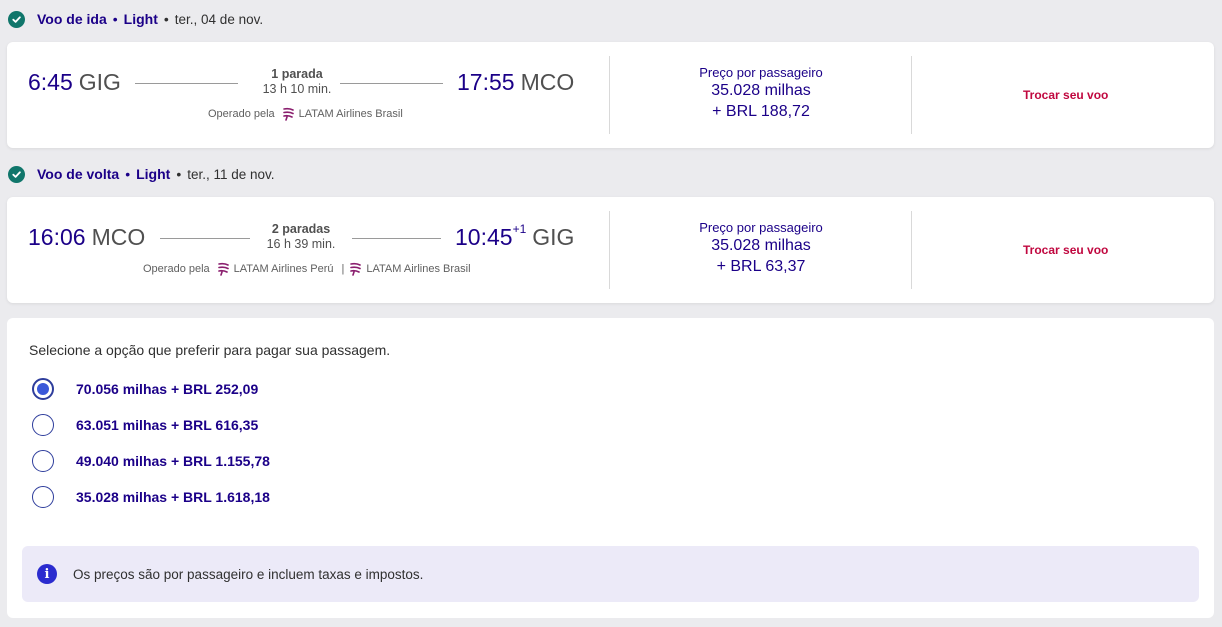  Describe the element at coordinates (99, 82) in the screenshot. I see `departure-airport: GIG` at that location.